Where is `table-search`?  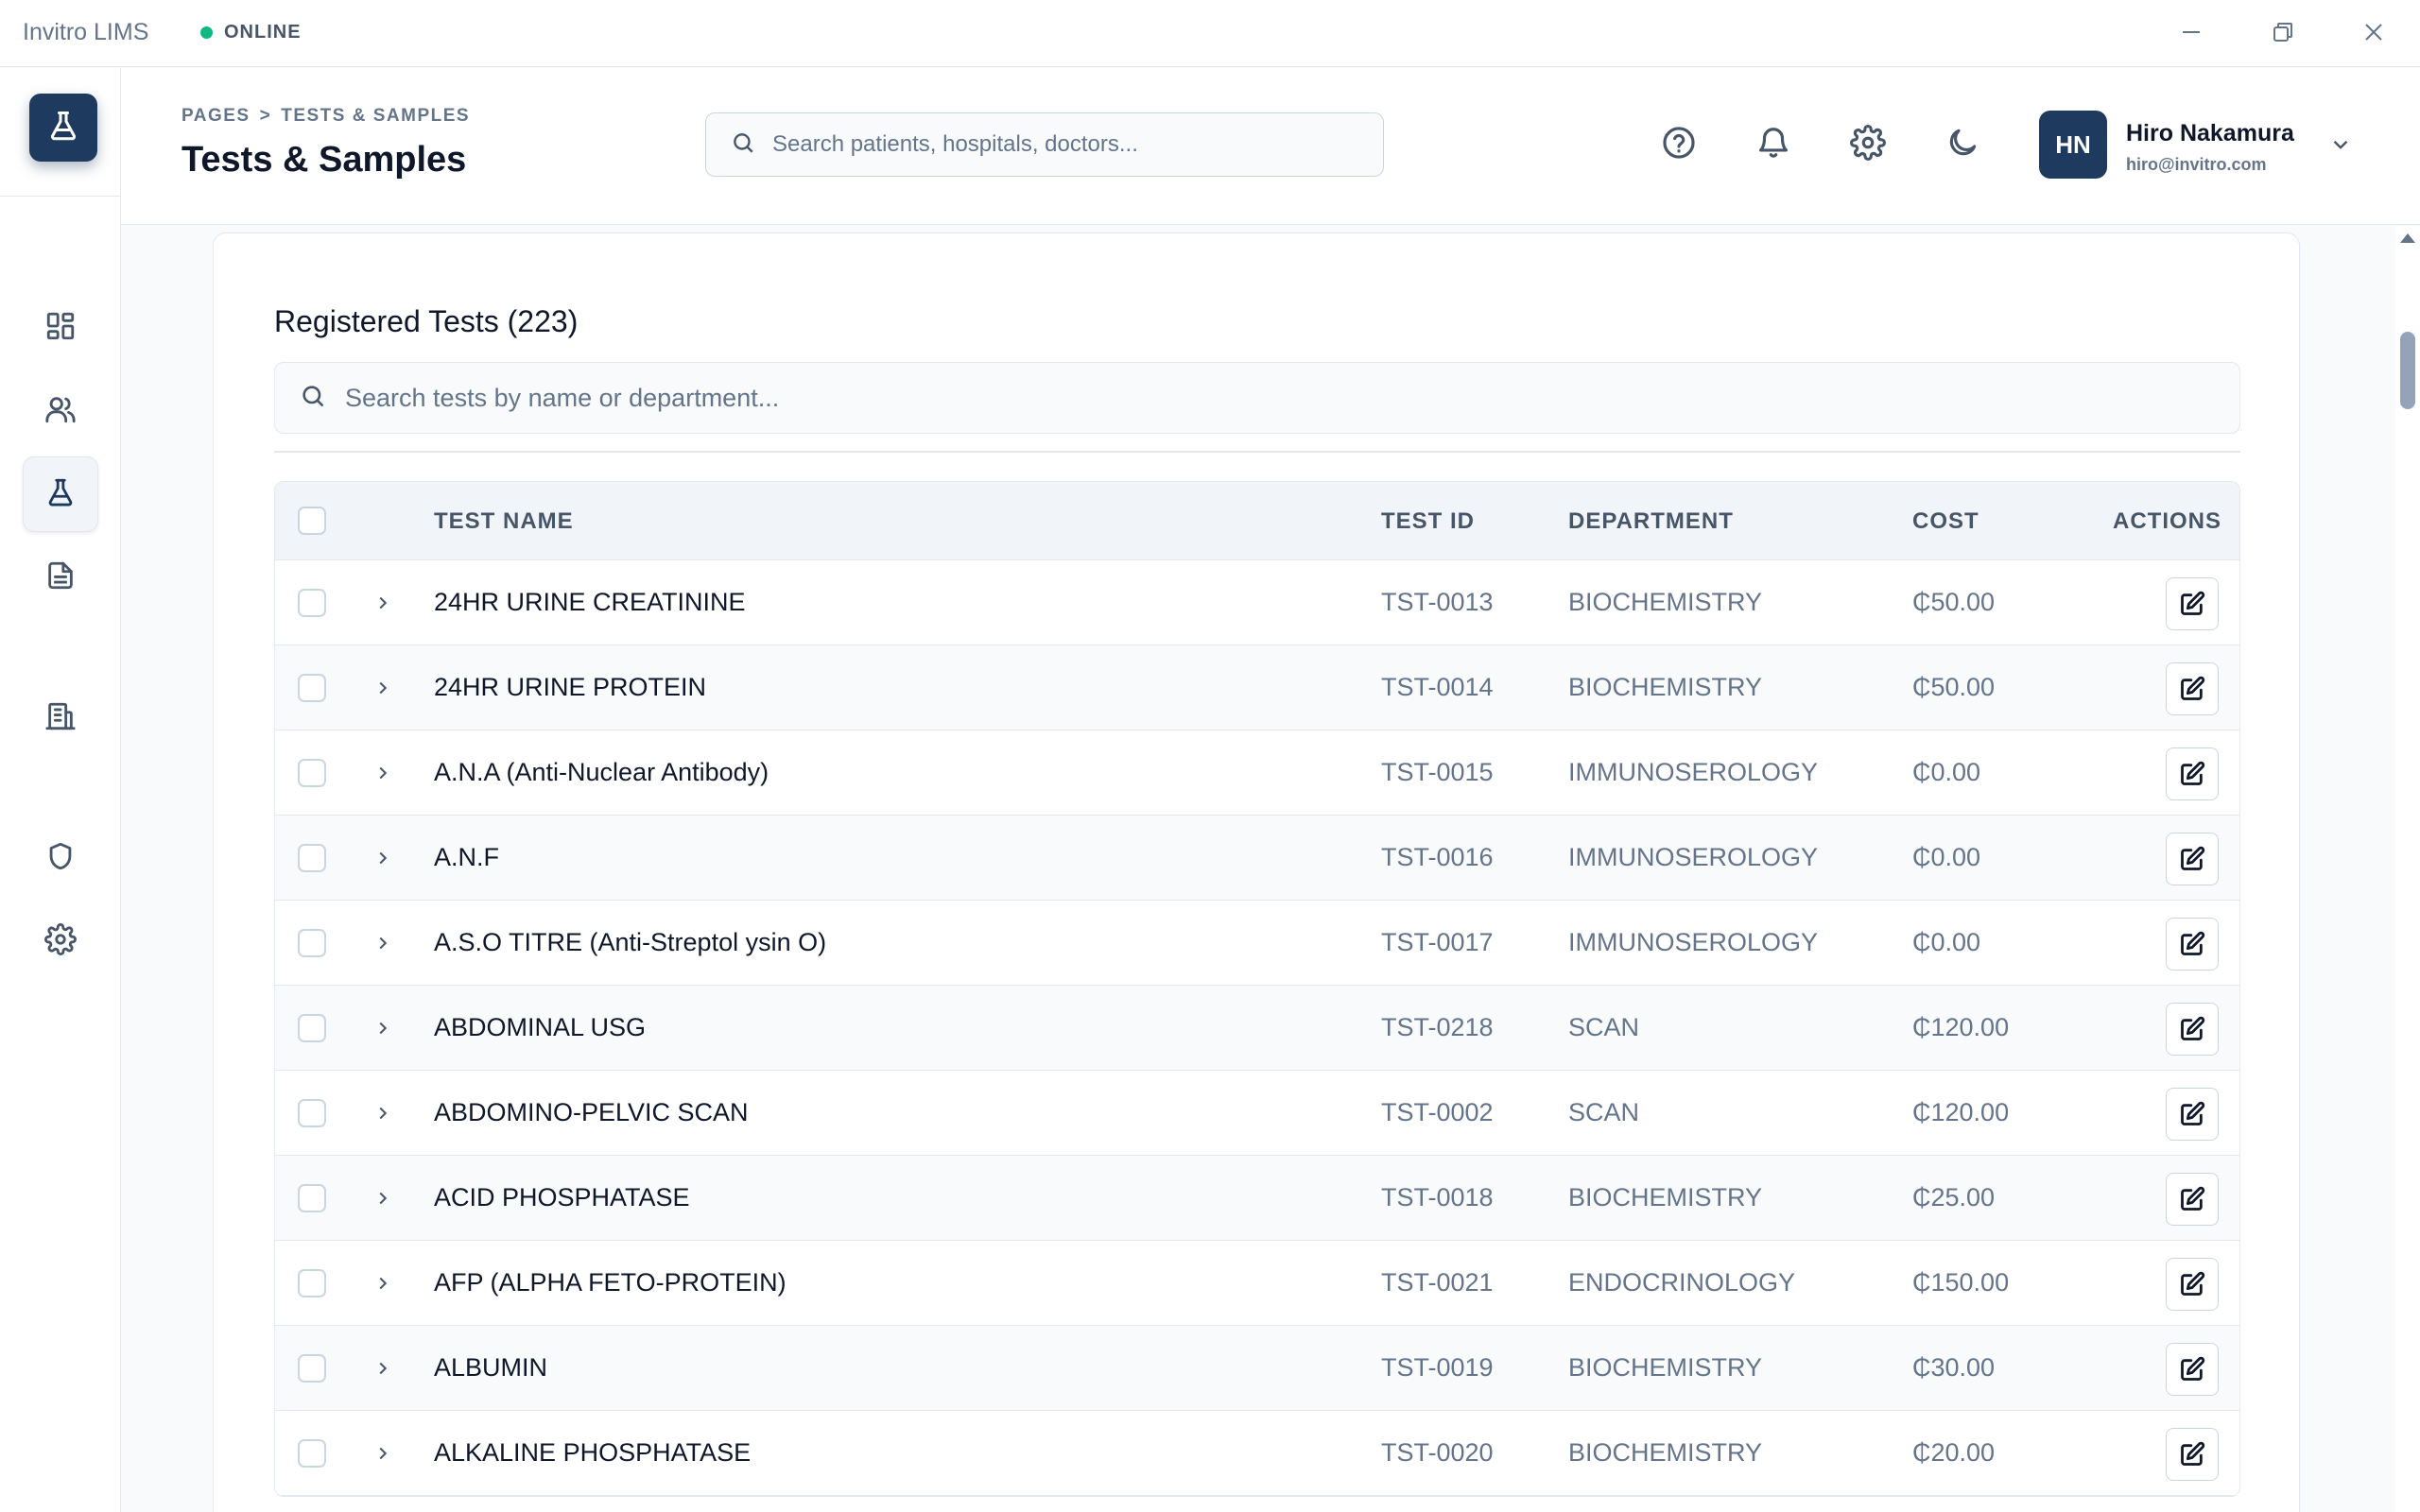
table-search is located at coordinates (1257, 398).